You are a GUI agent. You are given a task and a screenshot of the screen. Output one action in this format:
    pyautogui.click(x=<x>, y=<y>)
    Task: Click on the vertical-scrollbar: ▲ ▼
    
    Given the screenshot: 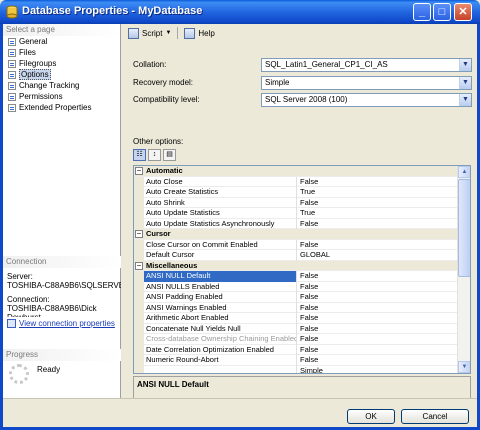 What is the action you would take?
    pyautogui.click(x=463, y=269)
    